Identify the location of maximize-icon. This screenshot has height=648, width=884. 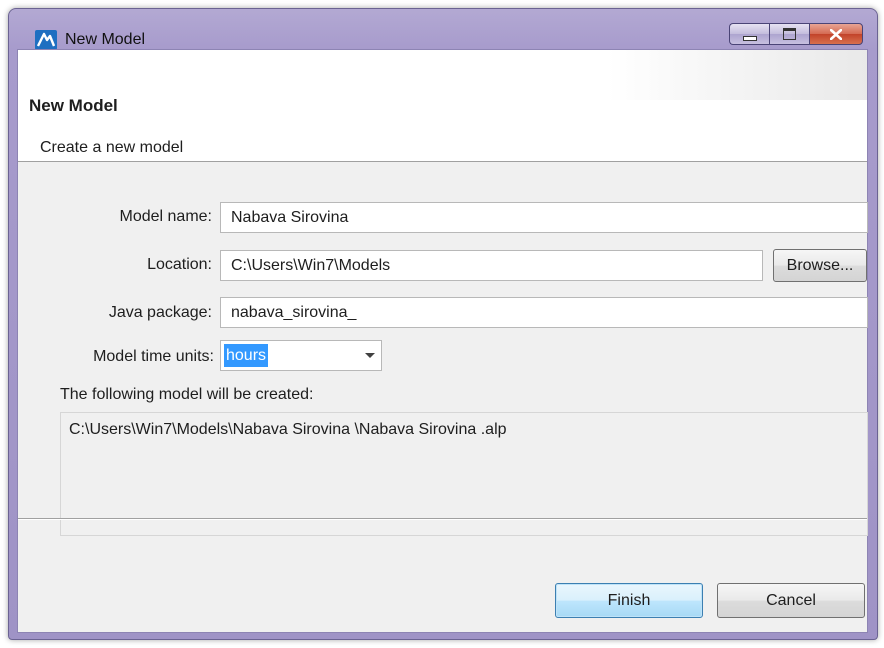
(789, 34).